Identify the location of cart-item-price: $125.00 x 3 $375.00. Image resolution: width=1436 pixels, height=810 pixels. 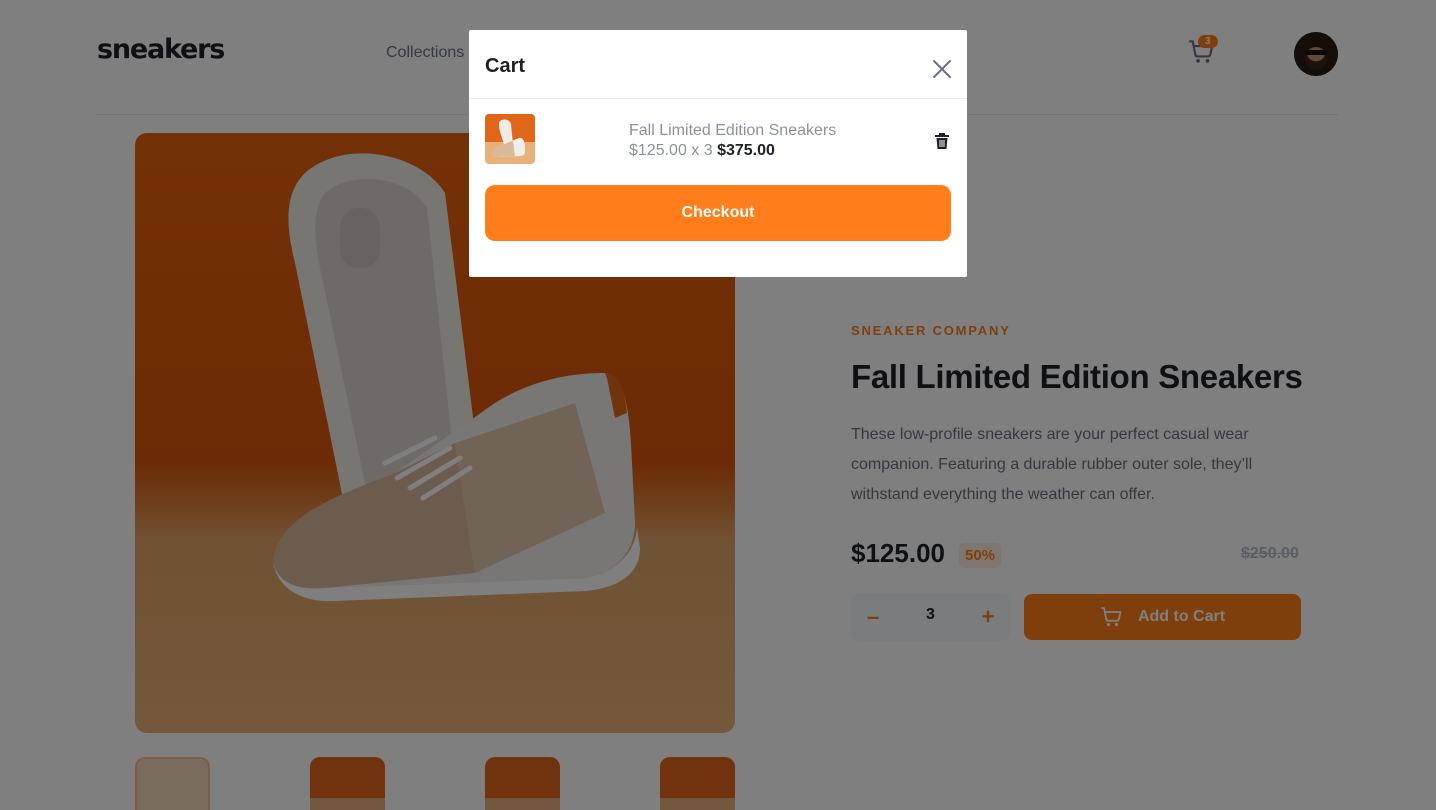
(702, 151).